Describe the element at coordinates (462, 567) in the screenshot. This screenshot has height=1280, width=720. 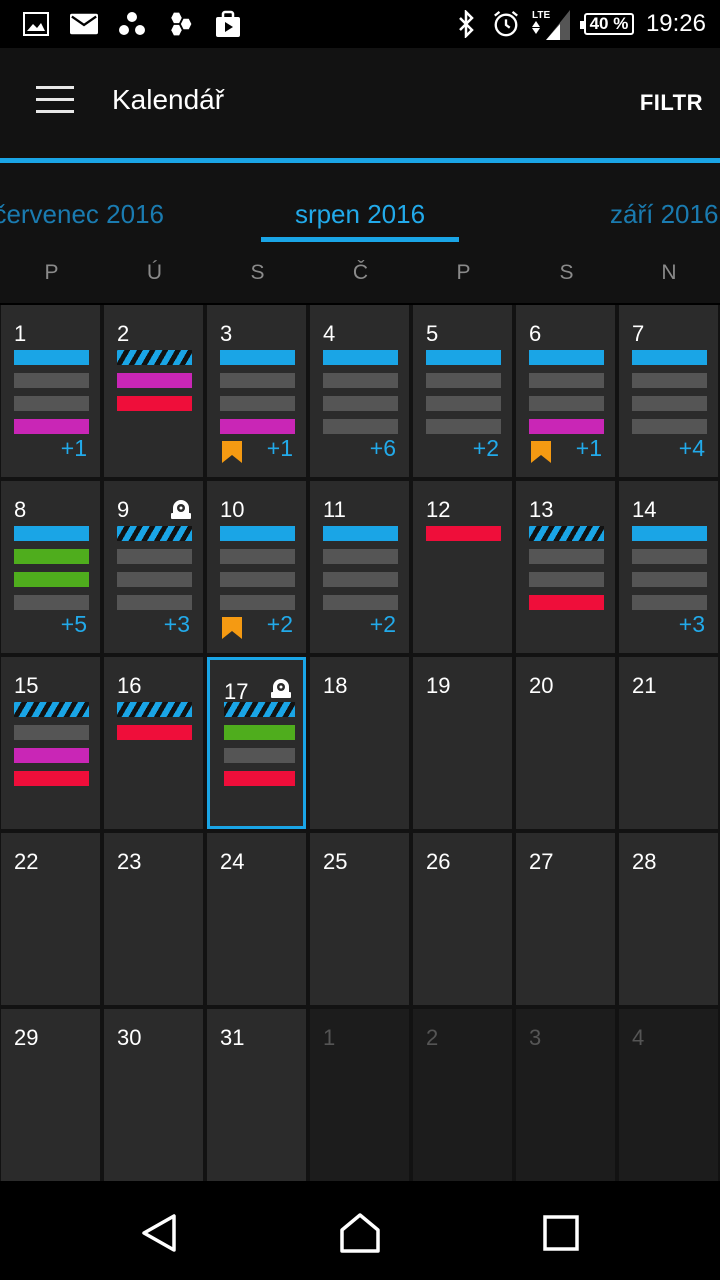
I see `day-cell: 12` at that location.